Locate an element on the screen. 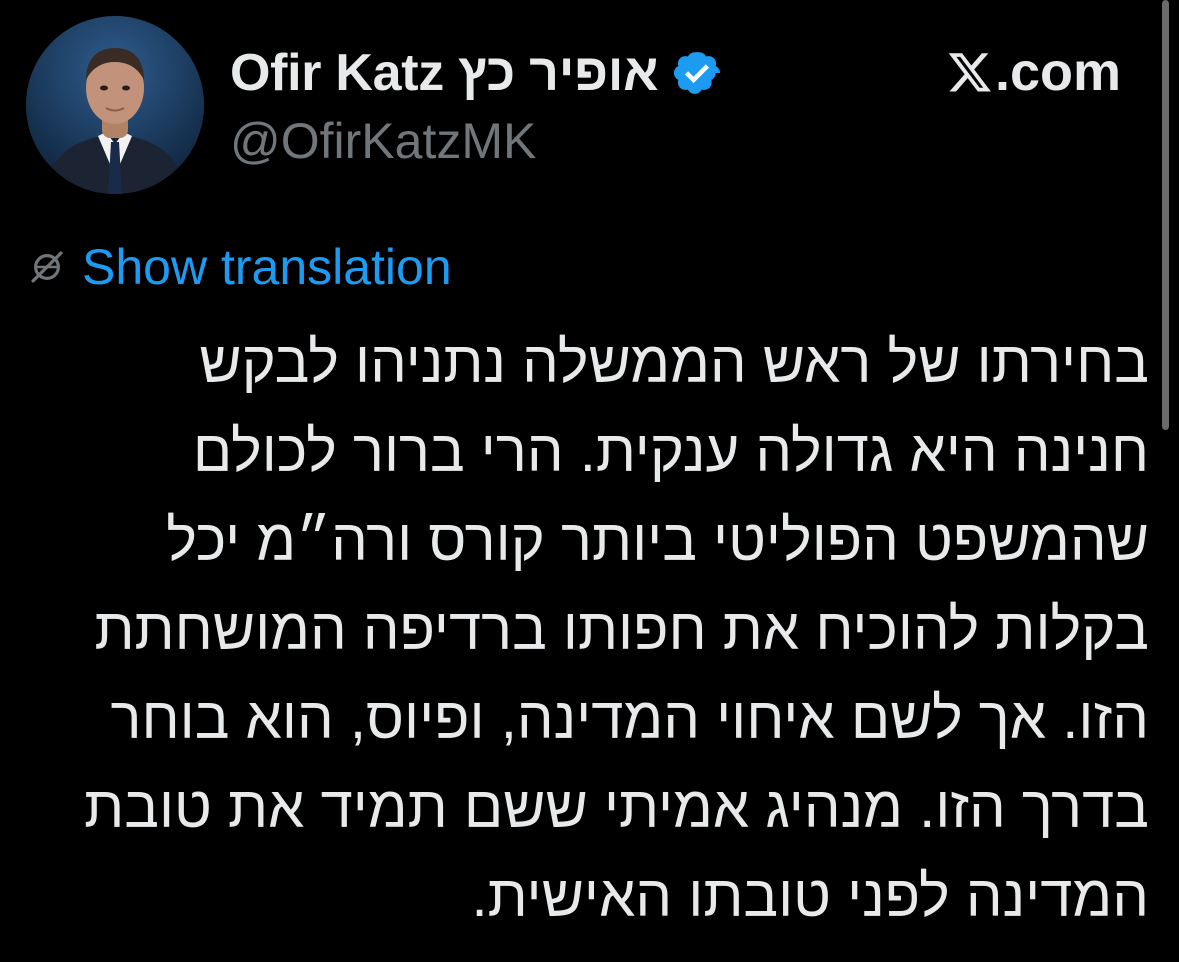 This screenshot has height=962, width=1179. globe-slash-icon is located at coordinates (47, 267).